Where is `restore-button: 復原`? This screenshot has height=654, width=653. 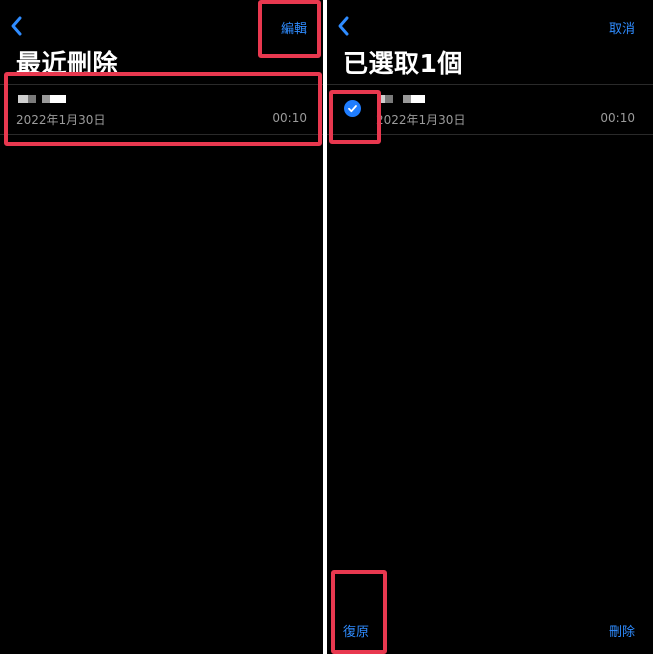
restore-button: 復原 is located at coordinates (356, 630).